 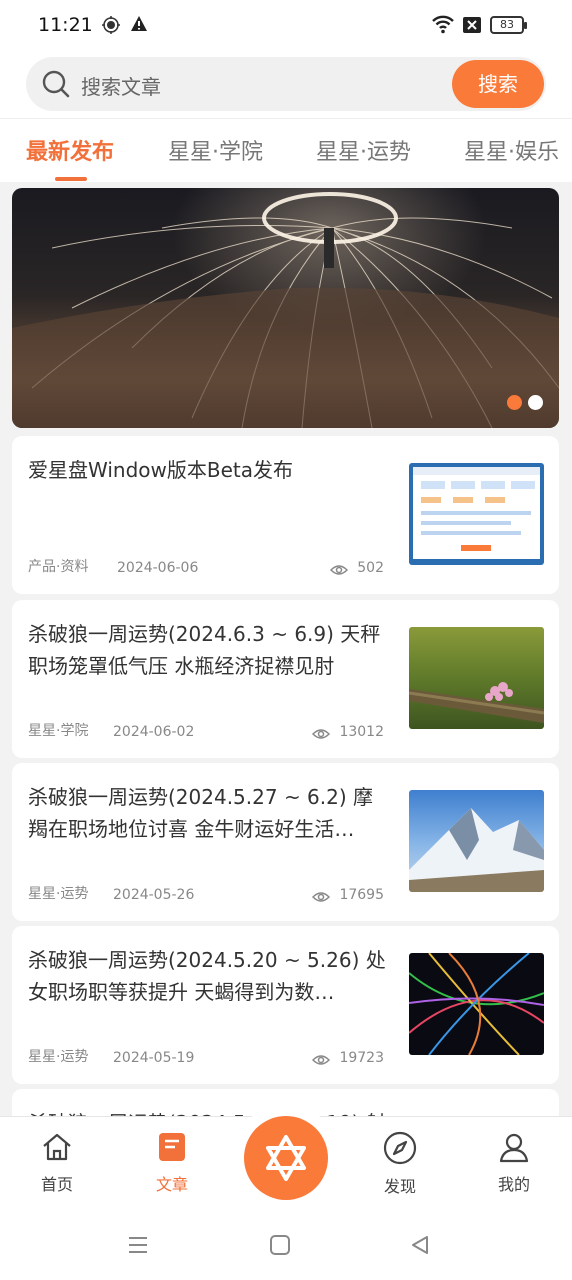 I want to click on article-date: 2024-06-06, so click(x=158, y=568).